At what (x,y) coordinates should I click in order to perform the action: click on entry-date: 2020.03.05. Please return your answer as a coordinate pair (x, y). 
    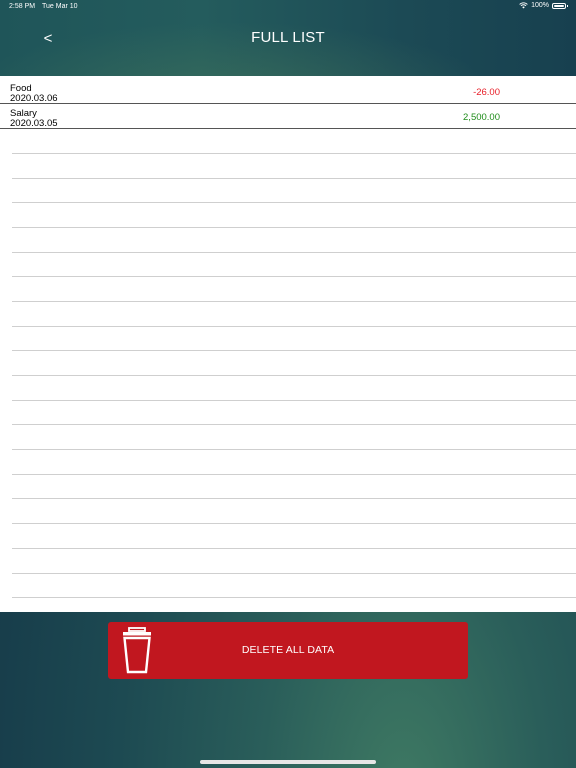
    Looking at the image, I should click on (34, 123).